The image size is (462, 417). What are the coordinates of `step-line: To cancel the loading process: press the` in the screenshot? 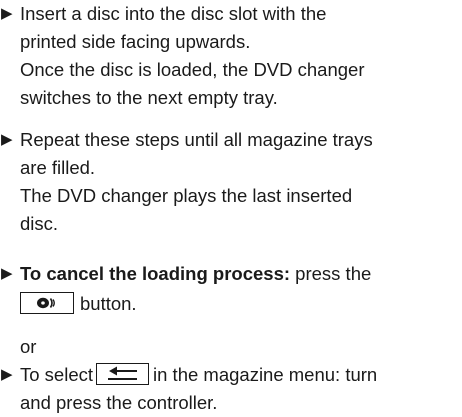 It's located at (195, 274).